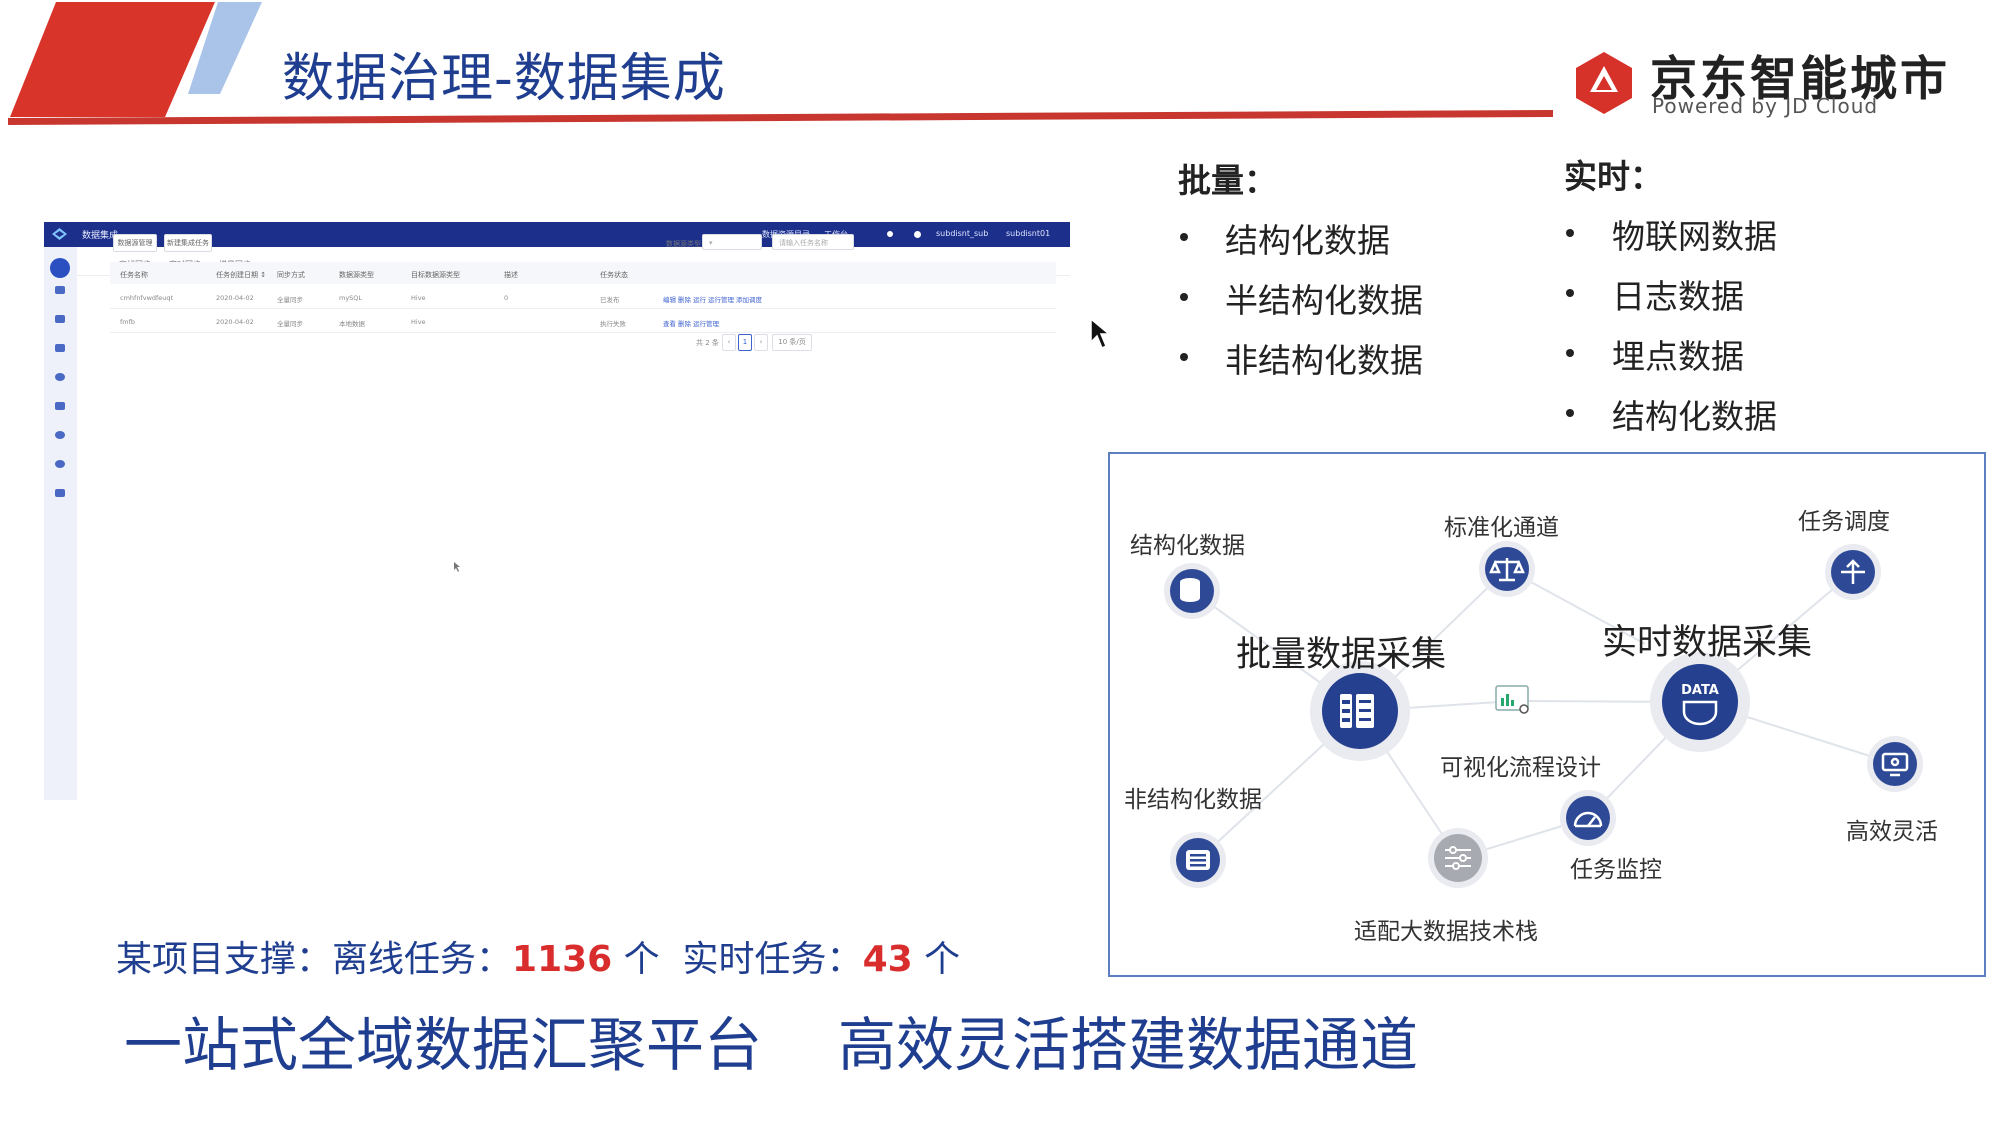 Image resolution: width=2008 pixels, height=1124 pixels. Describe the element at coordinates (356, 275) in the screenshot. I see `th-source-type: 数据源类型` at that location.